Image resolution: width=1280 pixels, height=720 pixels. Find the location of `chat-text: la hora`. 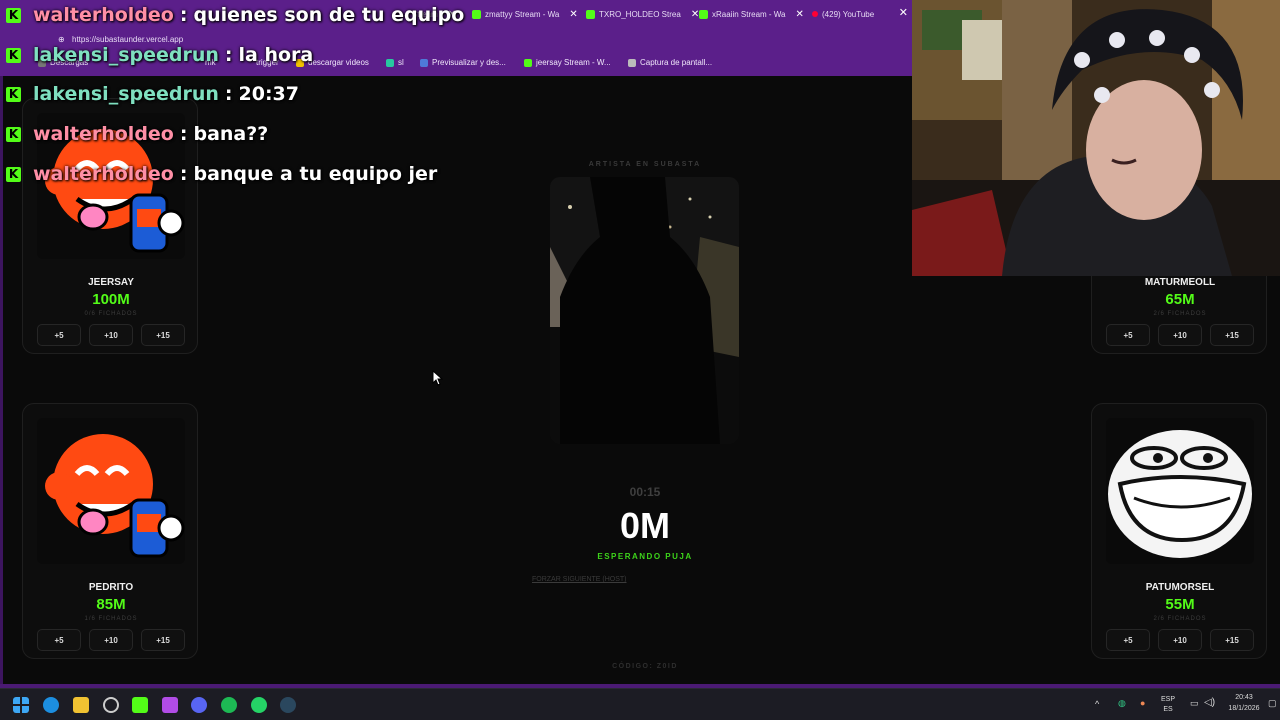

chat-text: la hora is located at coordinates (276, 55).